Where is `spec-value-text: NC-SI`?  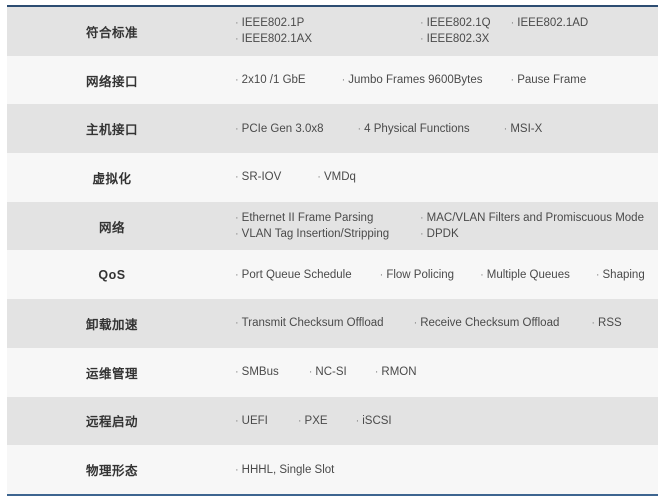 spec-value-text: NC-SI is located at coordinates (331, 372).